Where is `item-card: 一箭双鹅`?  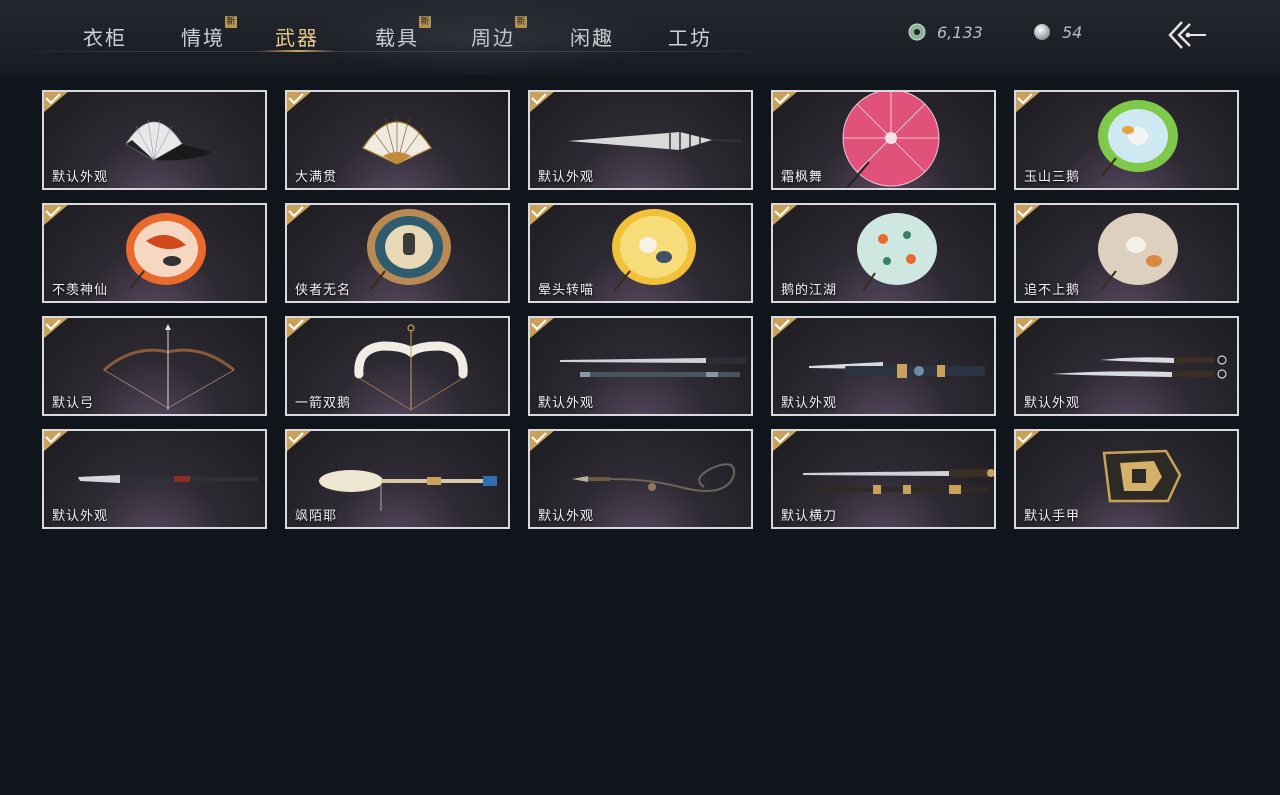
item-card: 一箭双鹅 is located at coordinates (397, 366).